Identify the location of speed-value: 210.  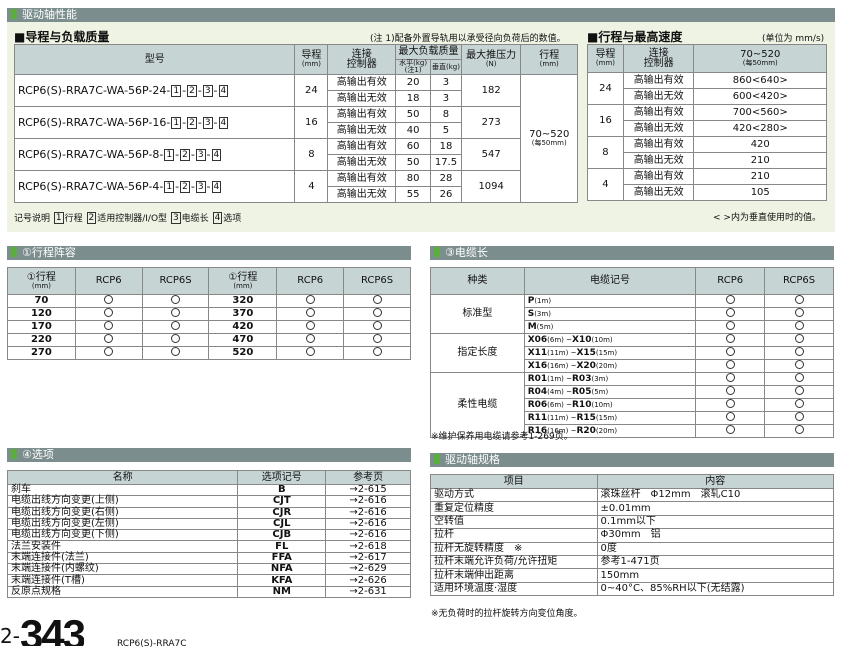
(760, 160).